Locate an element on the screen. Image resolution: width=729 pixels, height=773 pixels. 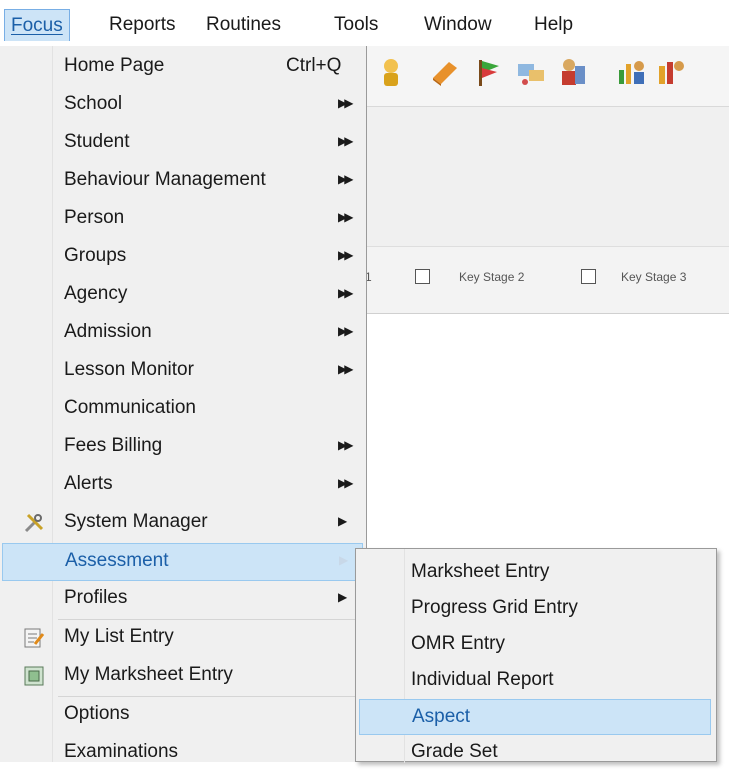
submenu-item-aspect: Aspect is located at coordinates (535, 717).